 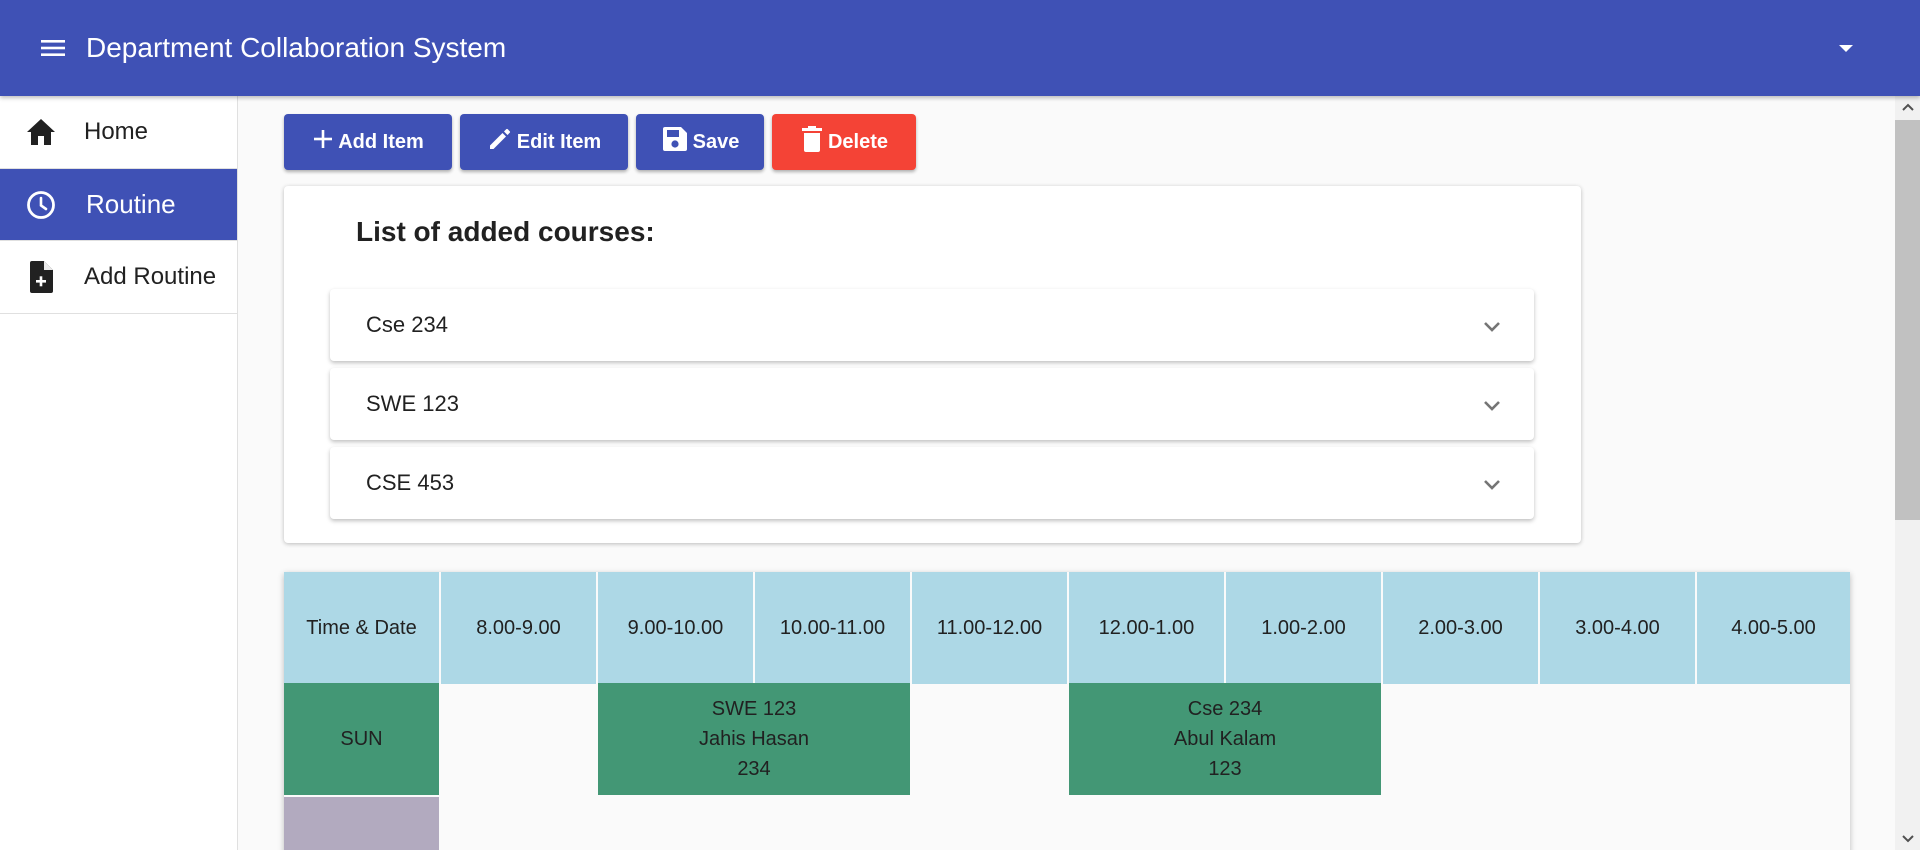 I want to click on sidebar-item-home: Home, so click(x=118, y=132).